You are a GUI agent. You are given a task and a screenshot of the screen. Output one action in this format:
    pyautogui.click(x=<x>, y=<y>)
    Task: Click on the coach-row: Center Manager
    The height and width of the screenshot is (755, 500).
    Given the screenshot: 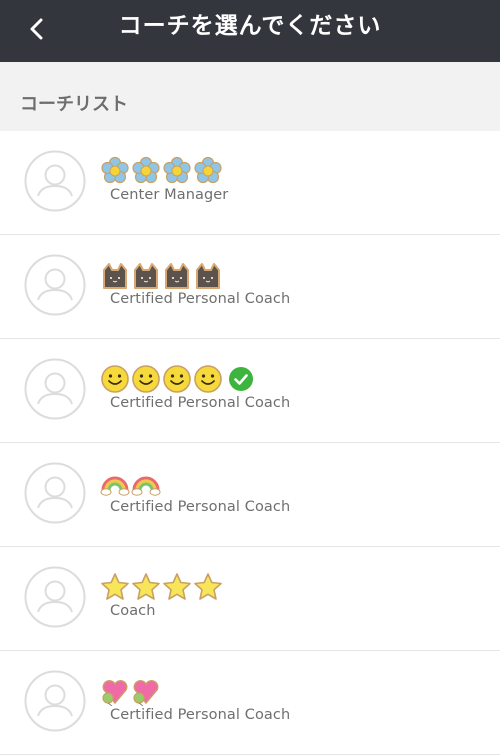 What is the action you would take?
    pyautogui.click(x=250, y=183)
    